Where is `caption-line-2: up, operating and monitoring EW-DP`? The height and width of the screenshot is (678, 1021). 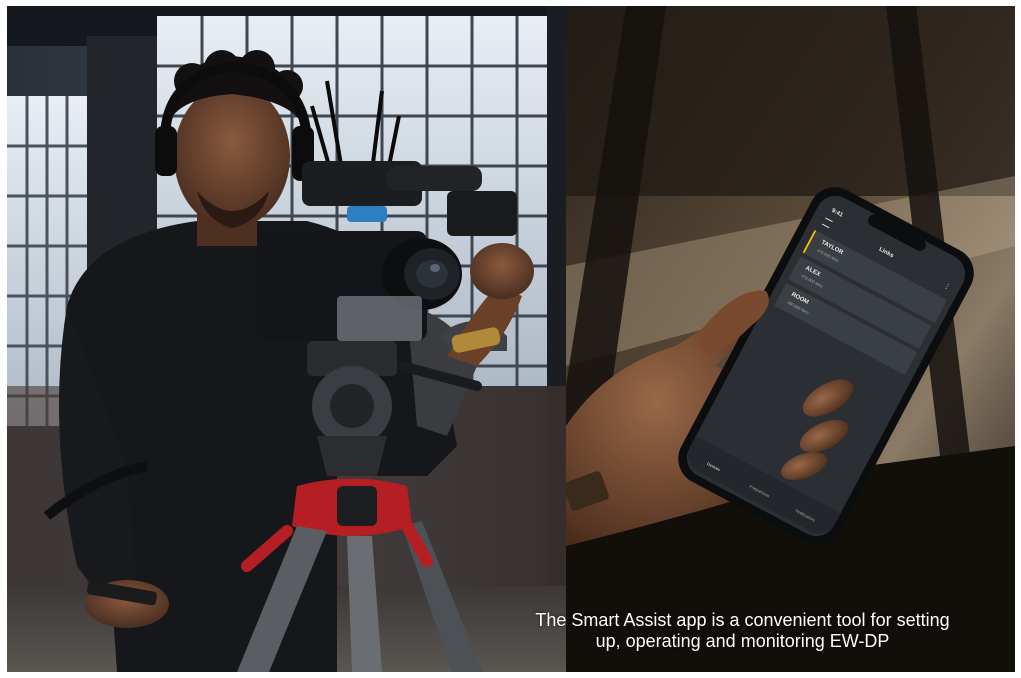 caption-line-2: up, operating and monitoring EW-DP is located at coordinates (742, 641).